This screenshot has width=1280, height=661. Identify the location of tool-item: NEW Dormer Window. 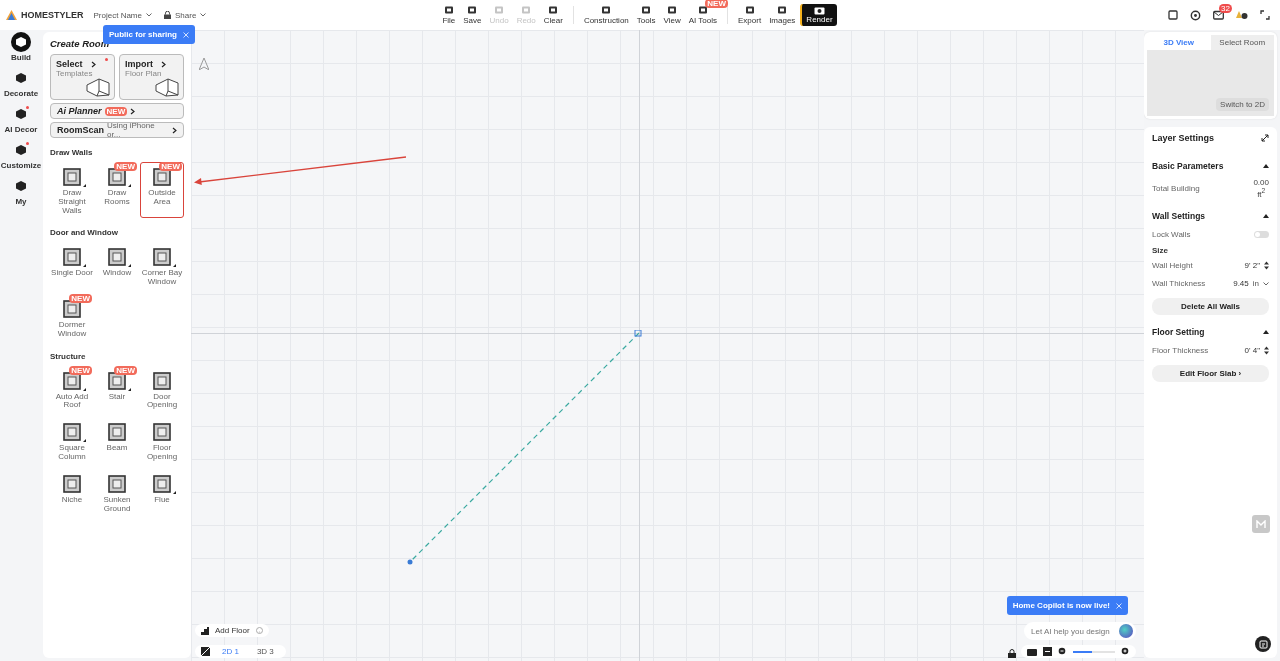
(72, 318).